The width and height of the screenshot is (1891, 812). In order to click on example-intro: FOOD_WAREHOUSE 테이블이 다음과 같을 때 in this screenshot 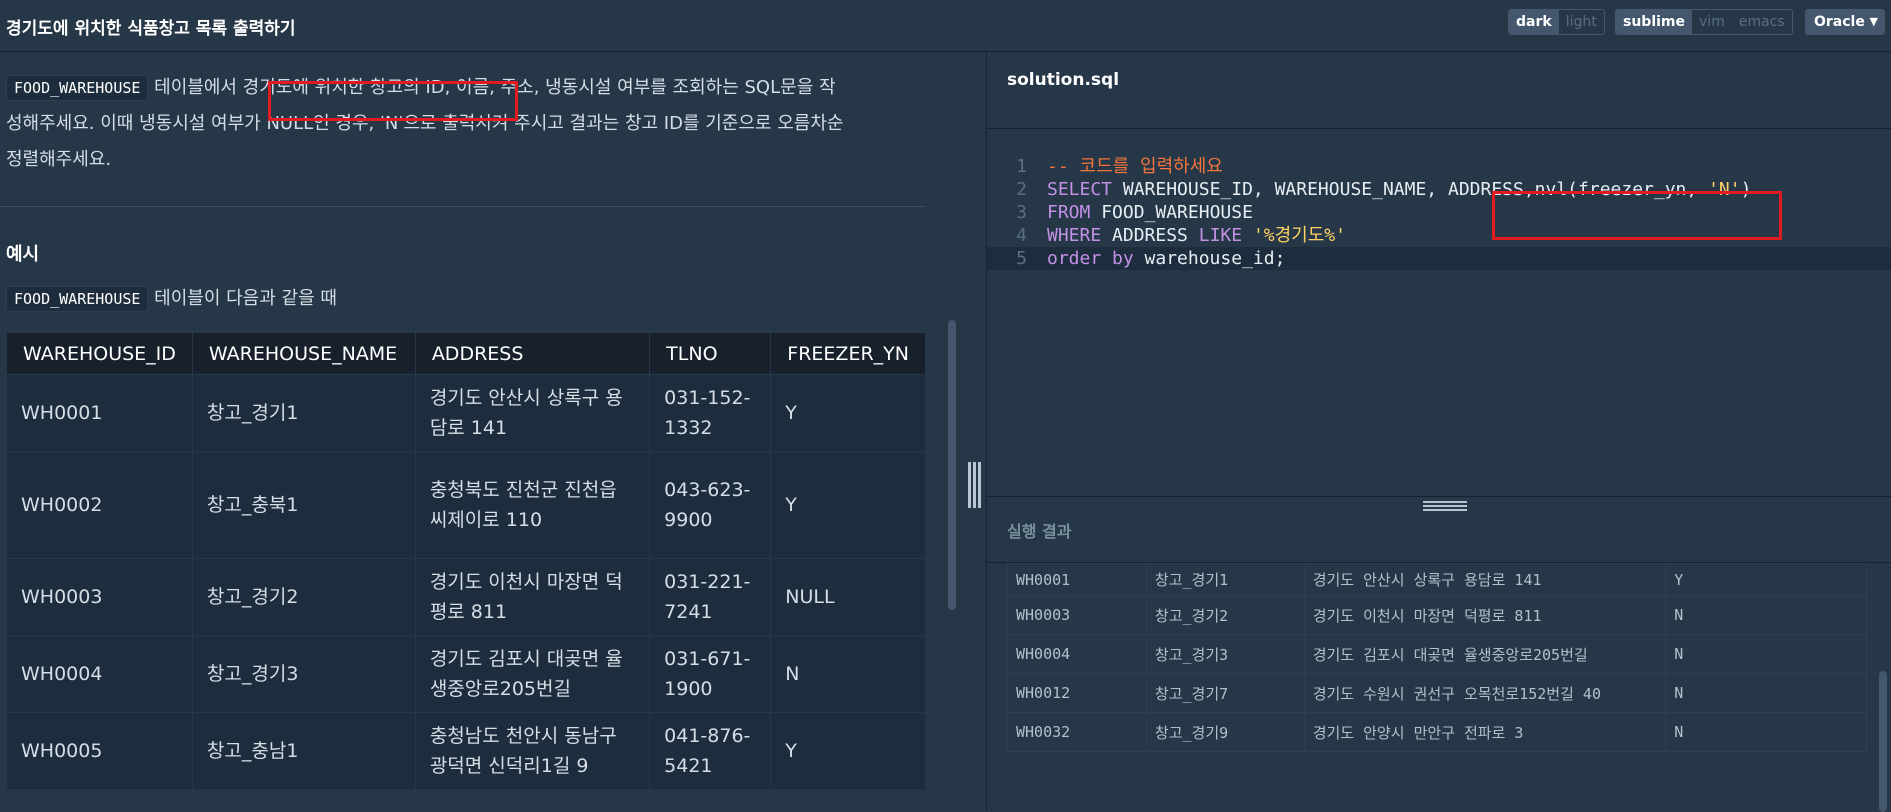, I will do `click(171, 298)`.